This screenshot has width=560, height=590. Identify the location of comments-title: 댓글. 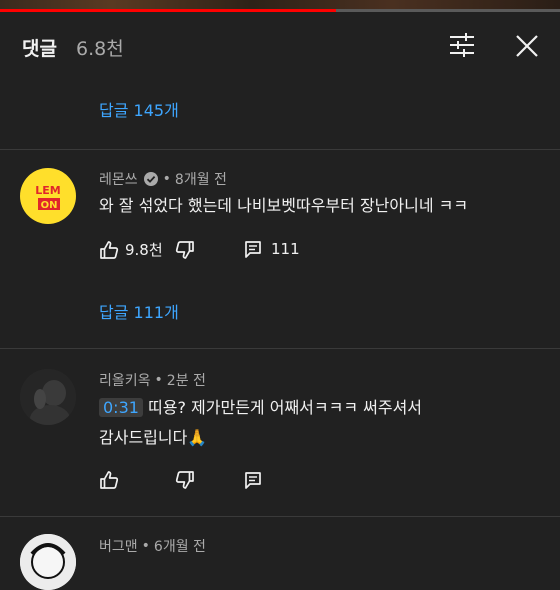
(39, 49).